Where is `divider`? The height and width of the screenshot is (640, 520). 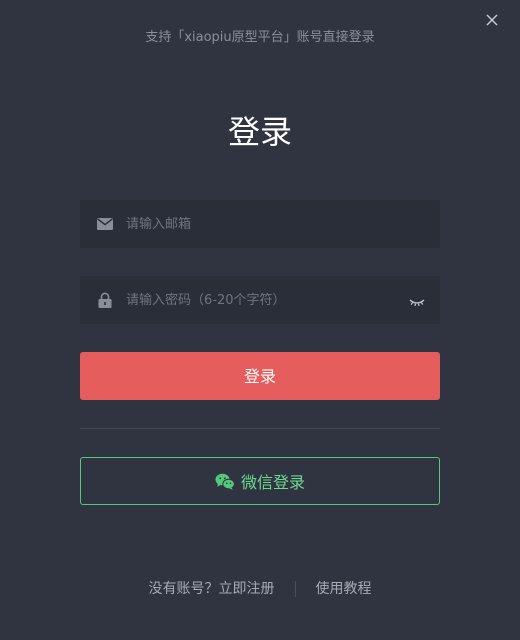 divider is located at coordinates (260, 428).